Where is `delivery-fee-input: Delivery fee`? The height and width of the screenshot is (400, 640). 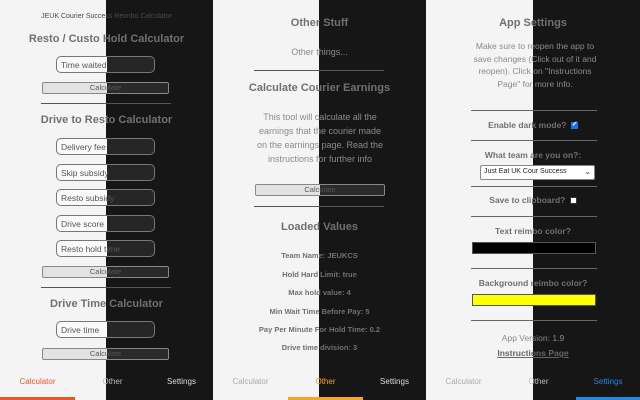
delivery-fee-input: Delivery fee is located at coordinates (105, 146).